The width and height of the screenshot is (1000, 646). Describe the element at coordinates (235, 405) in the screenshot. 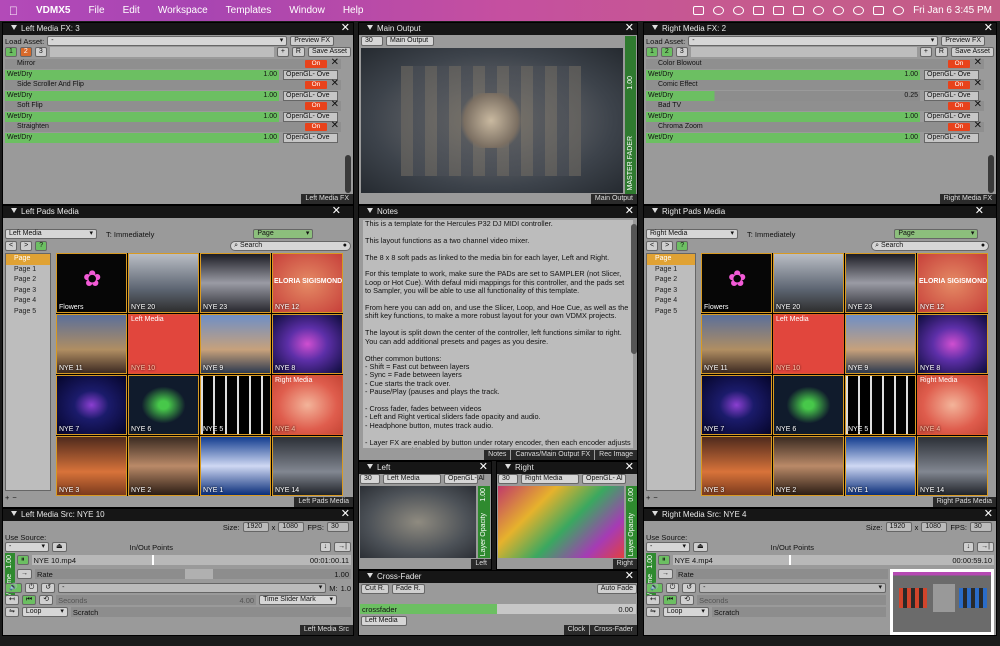

I see `clip-cell: NYE 5` at that location.